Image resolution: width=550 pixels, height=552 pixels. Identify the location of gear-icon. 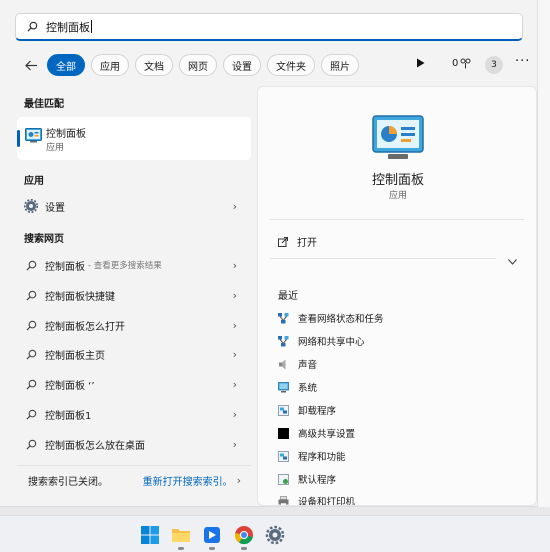
(31, 206).